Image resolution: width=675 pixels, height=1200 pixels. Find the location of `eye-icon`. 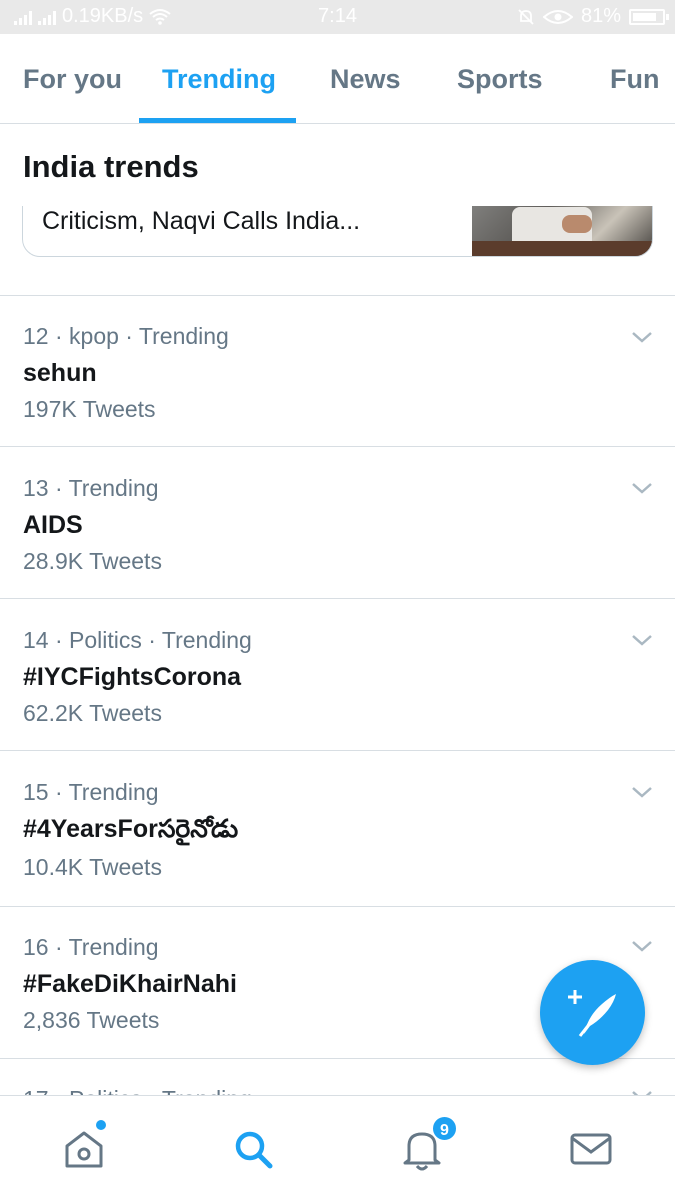

eye-icon is located at coordinates (557, 16).